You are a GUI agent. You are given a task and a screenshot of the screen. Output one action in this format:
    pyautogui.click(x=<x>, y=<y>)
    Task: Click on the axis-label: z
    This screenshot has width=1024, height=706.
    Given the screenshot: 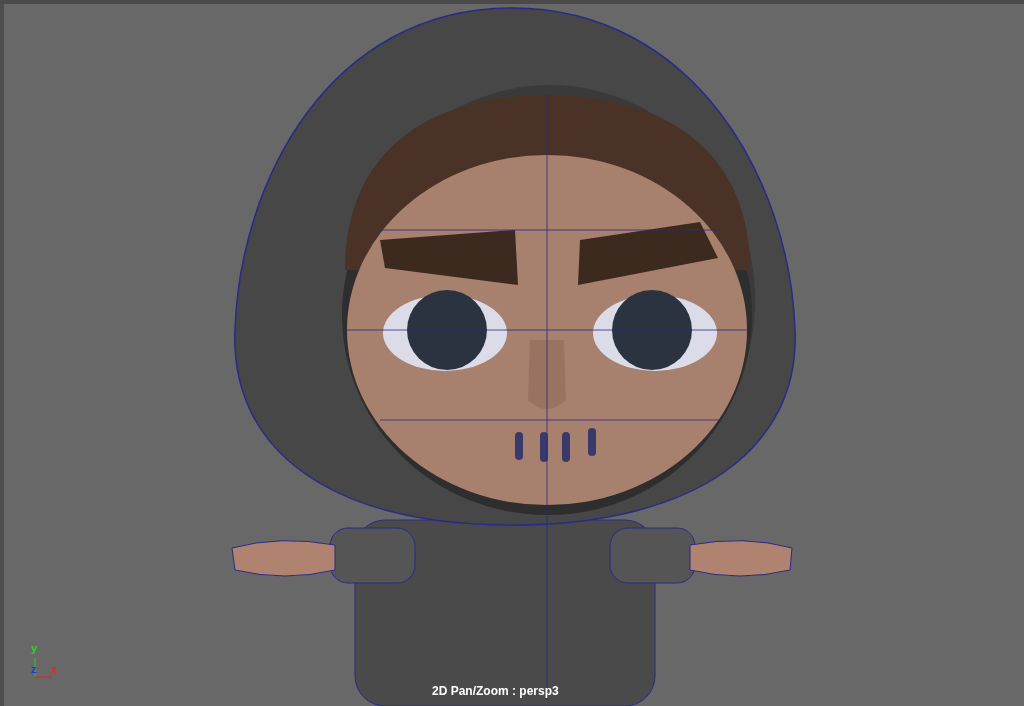 What is the action you would take?
    pyautogui.click(x=34, y=669)
    